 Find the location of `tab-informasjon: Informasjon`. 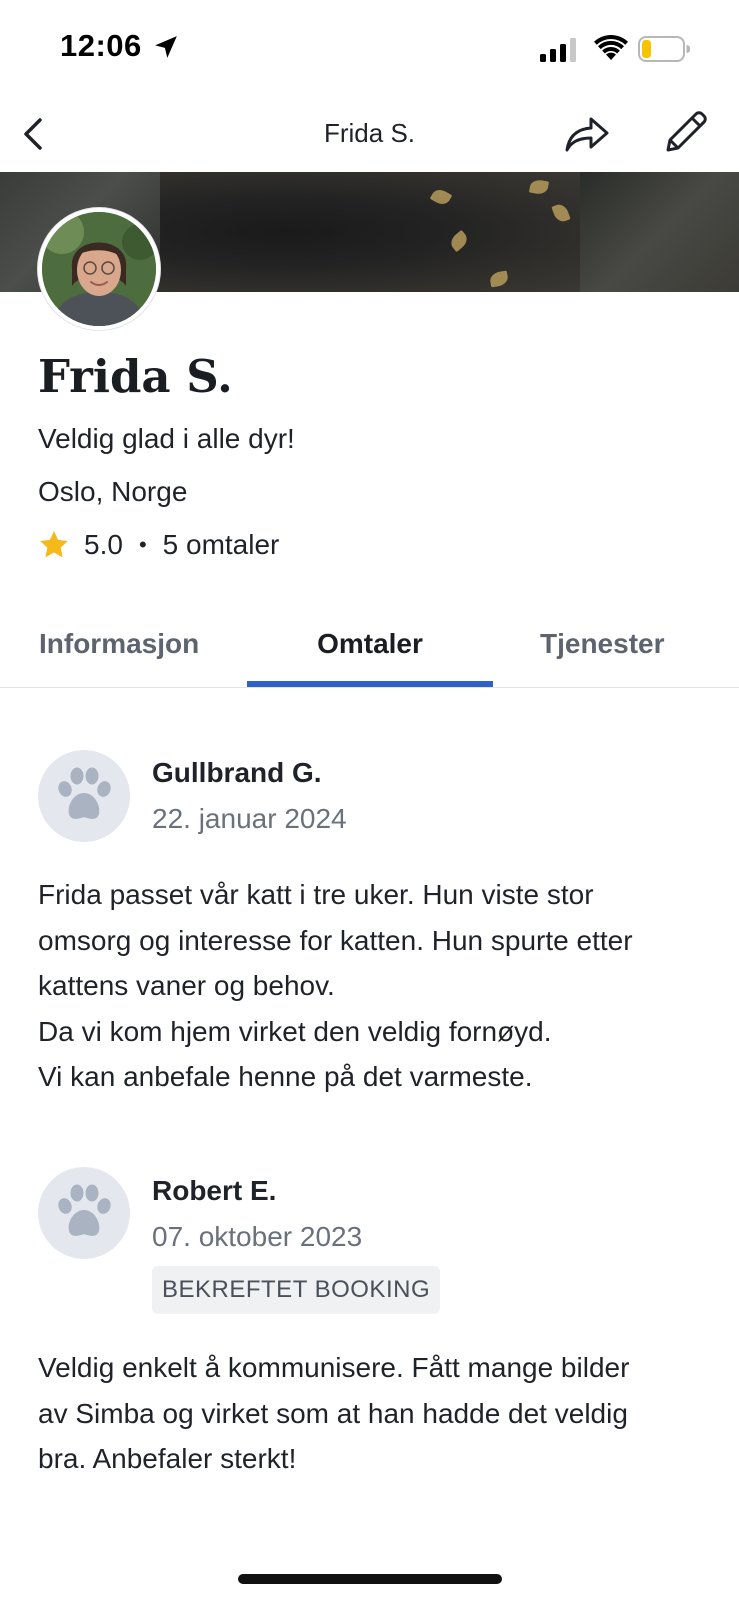

tab-informasjon: Informasjon is located at coordinates (119, 643).